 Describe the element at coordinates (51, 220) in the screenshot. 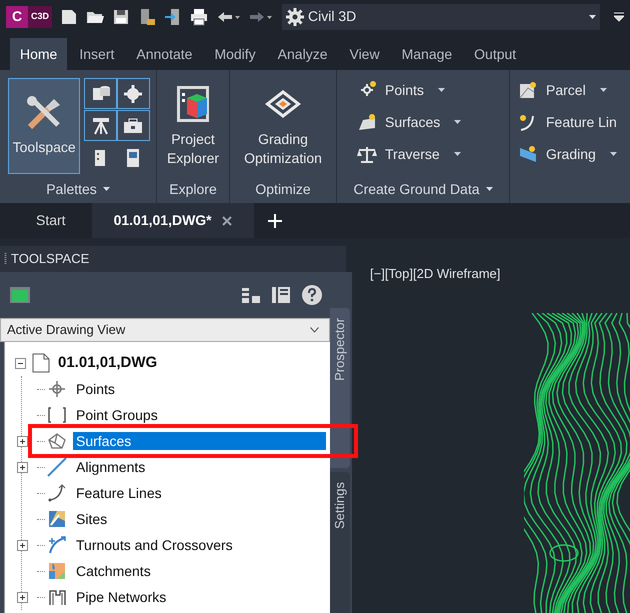

I see `file-tab: Start` at that location.